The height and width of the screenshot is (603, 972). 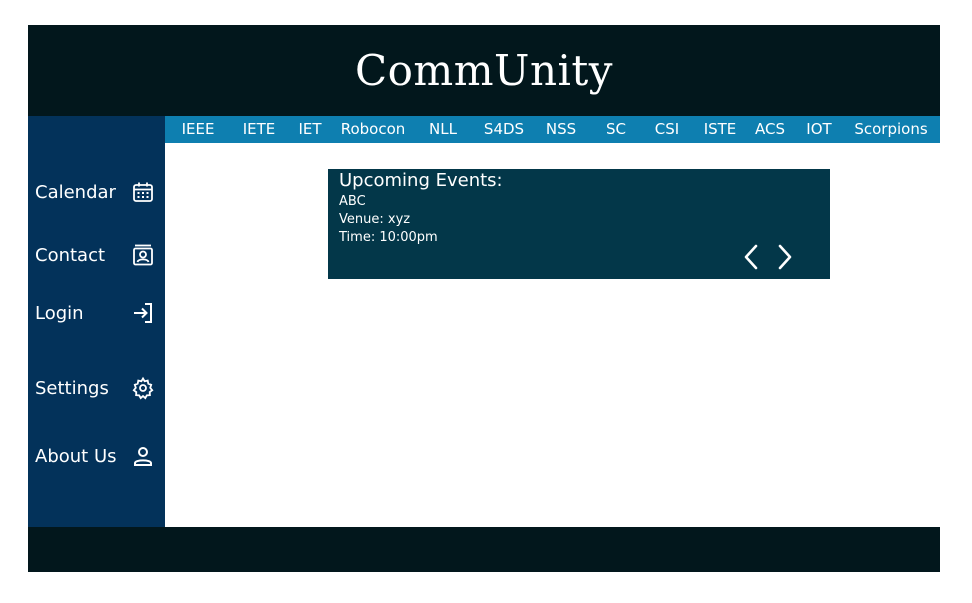 I want to click on event-name: ABC, so click(x=352, y=201).